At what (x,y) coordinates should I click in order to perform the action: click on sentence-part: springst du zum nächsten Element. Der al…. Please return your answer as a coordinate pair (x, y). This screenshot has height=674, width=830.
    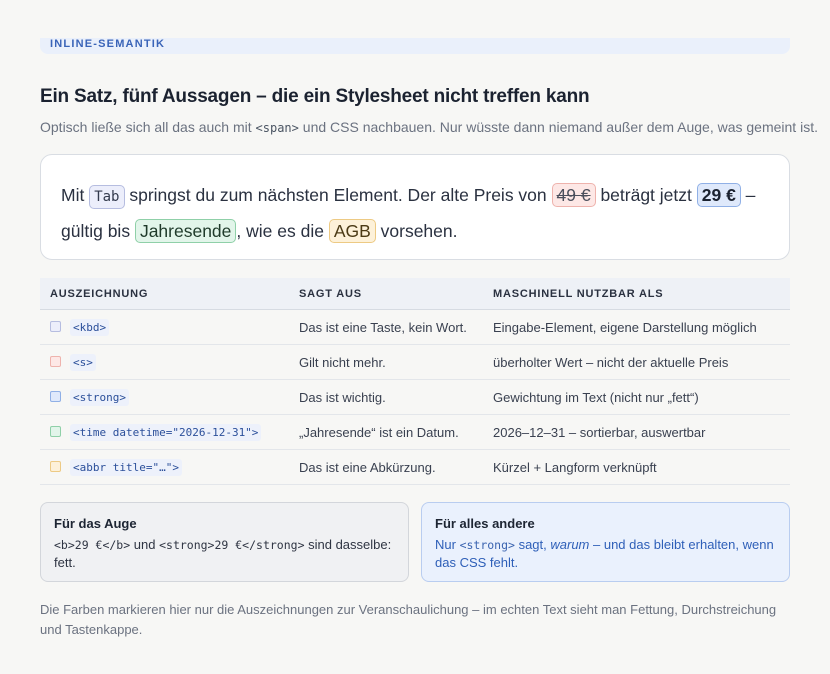
    Looking at the image, I should click on (338, 195).